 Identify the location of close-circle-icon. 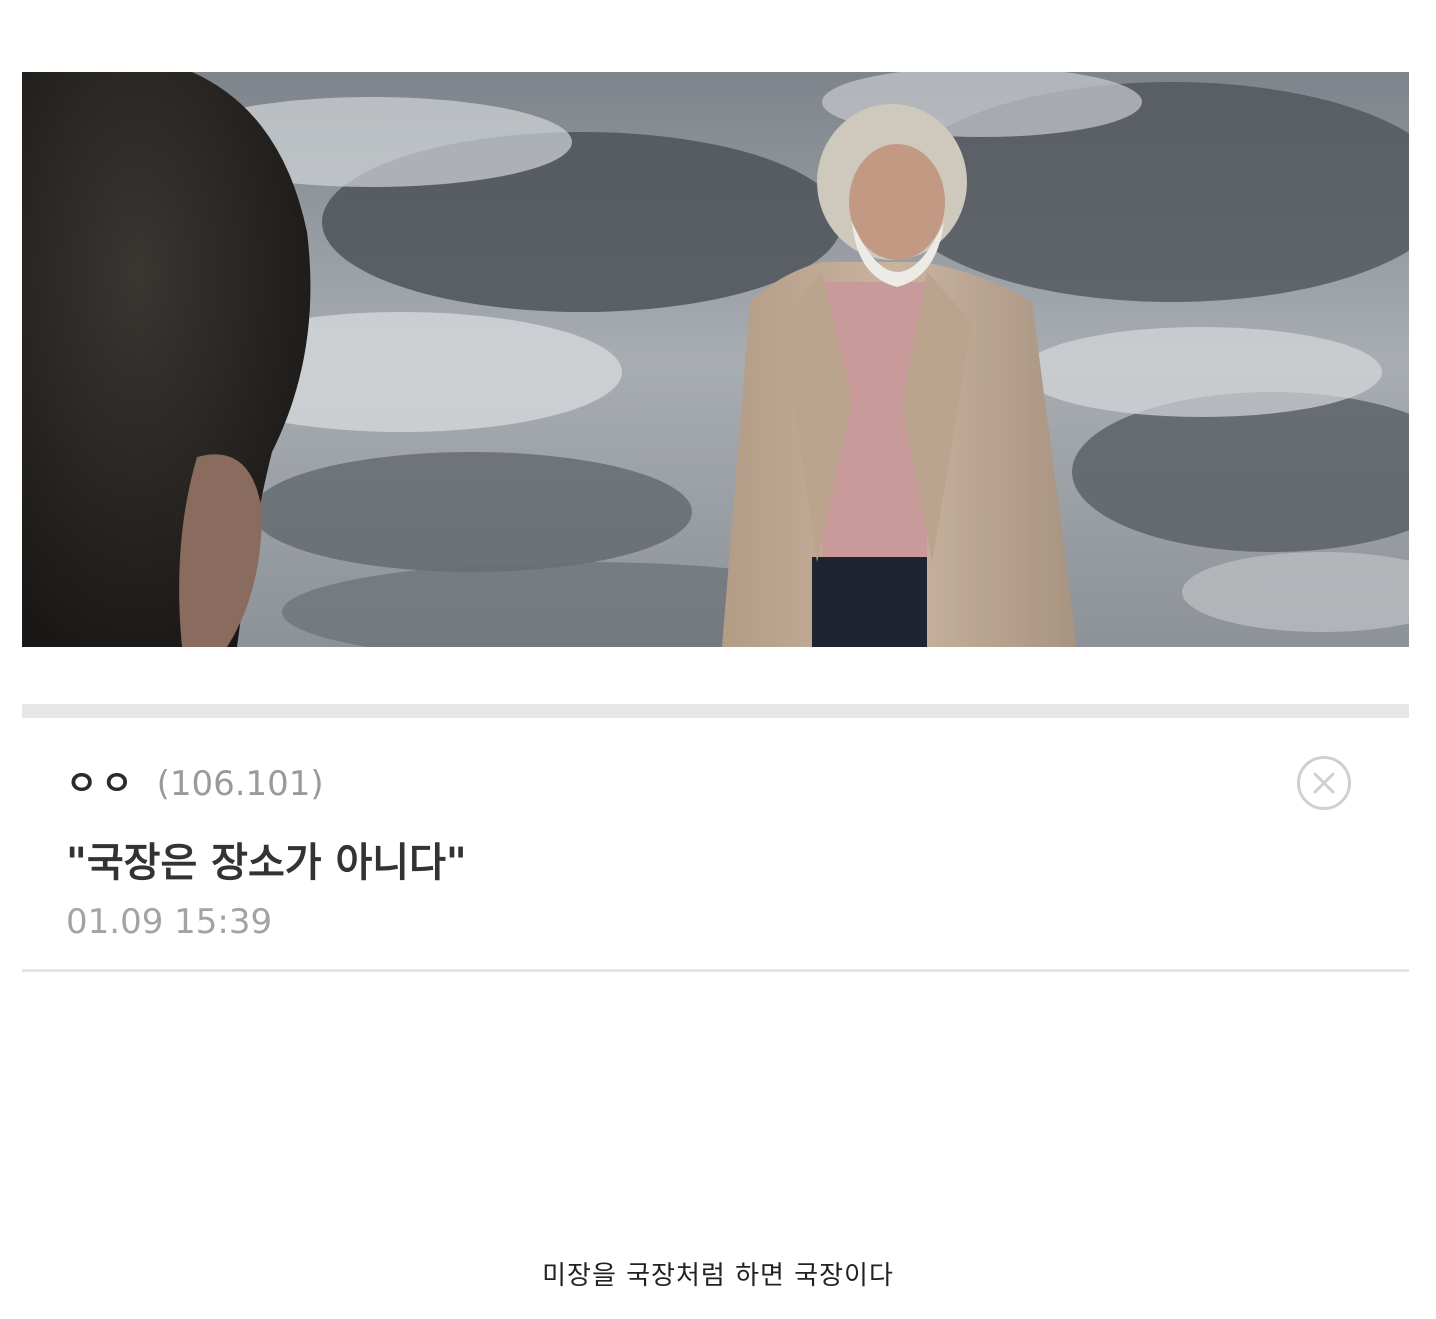
(1324, 783).